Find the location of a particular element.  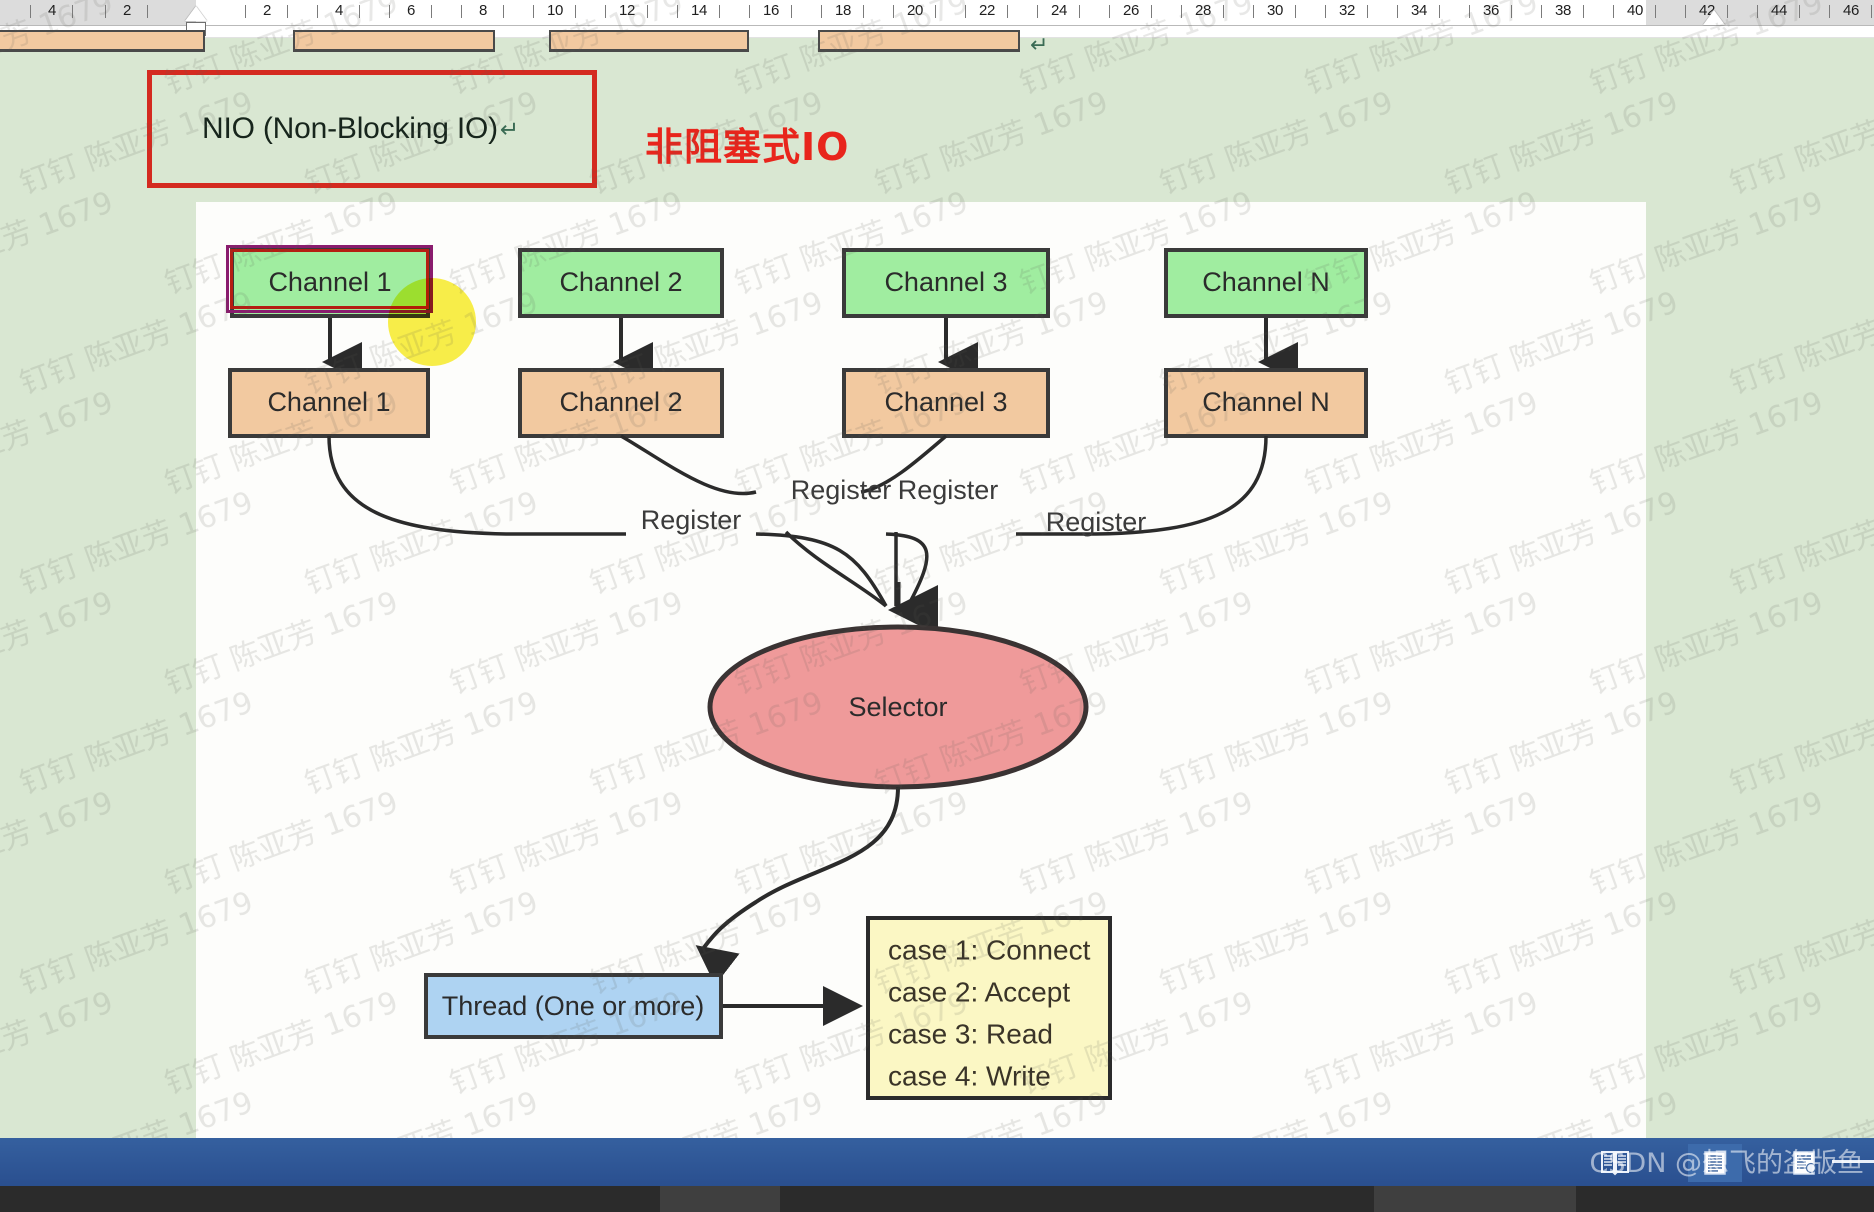

csdn-watermark: CSDN @想飞的盗版鱼 is located at coordinates (1726, 1163).